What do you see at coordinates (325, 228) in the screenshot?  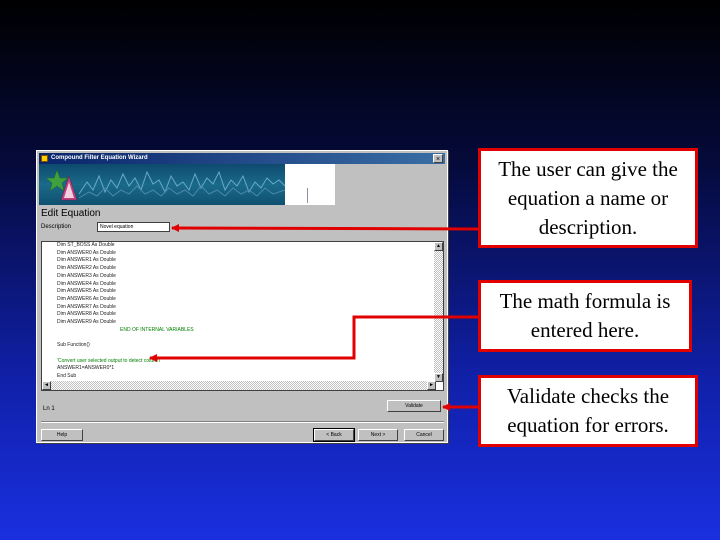 I see `arrow-to-description` at bounding box center [325, 228].